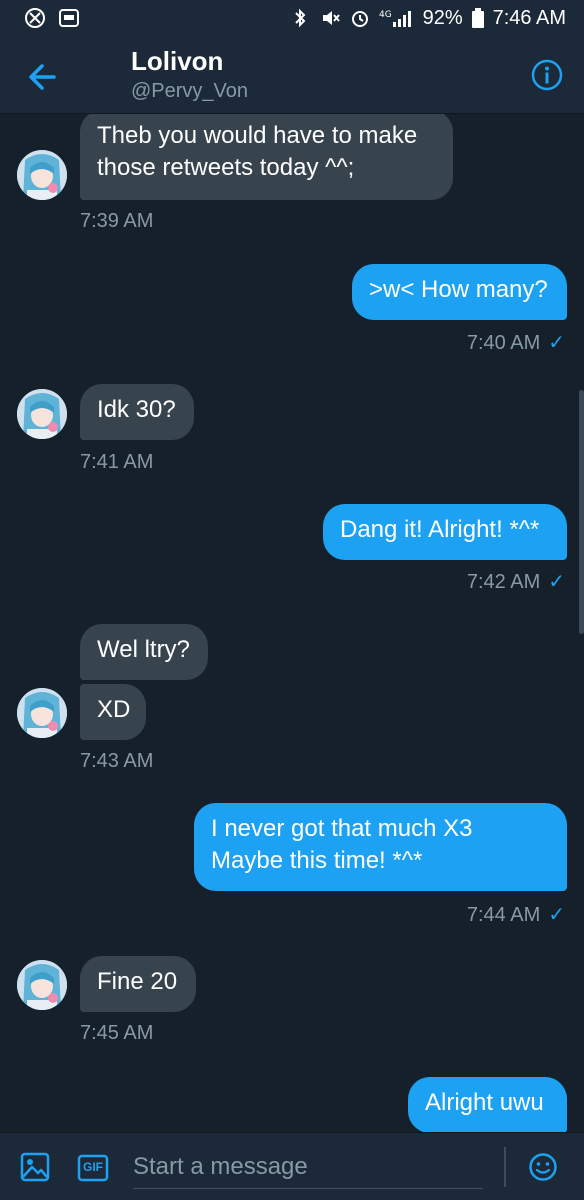  What do you see at coordinates (177, 61) in the screenshot?
I see `conversation-title: Lolivon` at bounding box center [177, 61].